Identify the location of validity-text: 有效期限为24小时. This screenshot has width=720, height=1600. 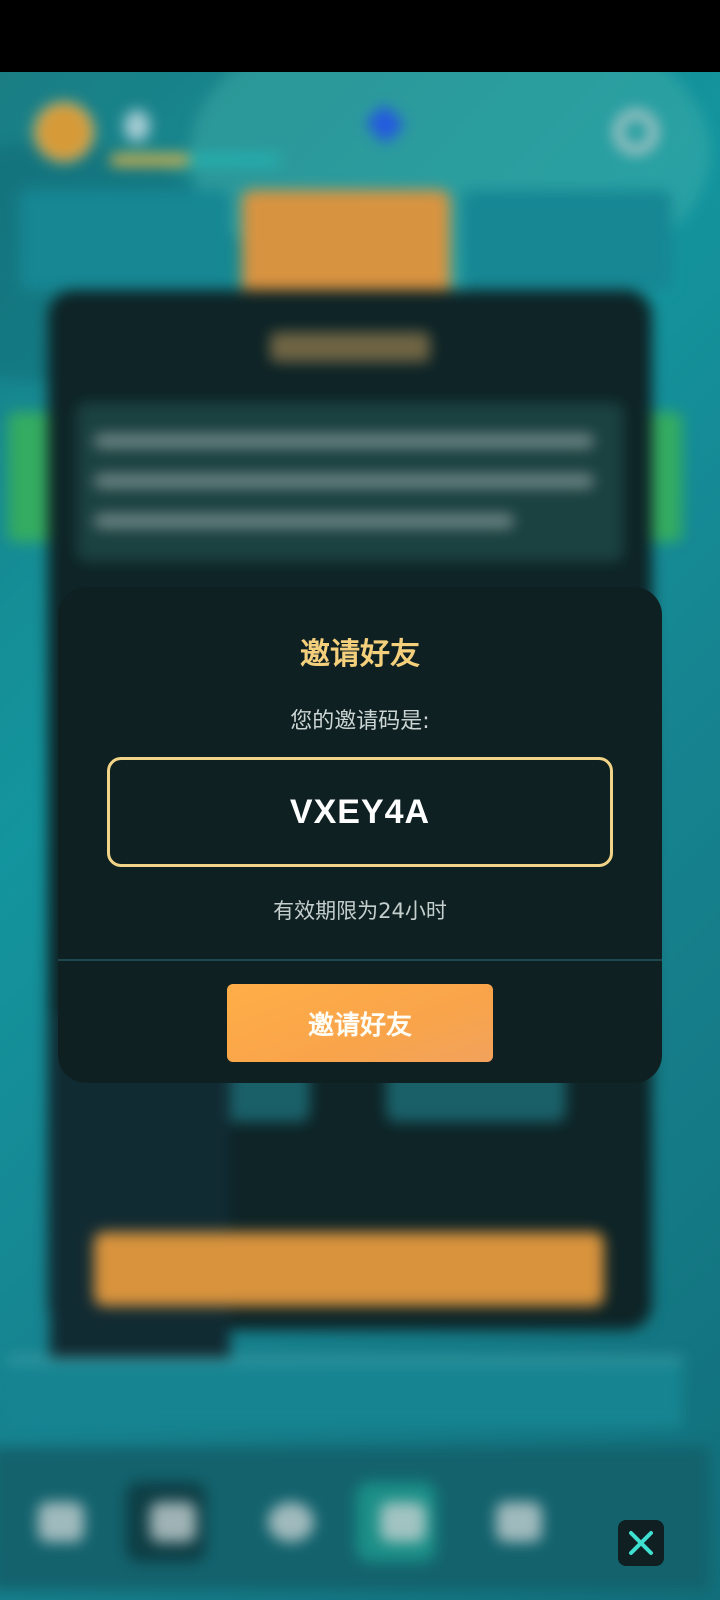
(360, 911).